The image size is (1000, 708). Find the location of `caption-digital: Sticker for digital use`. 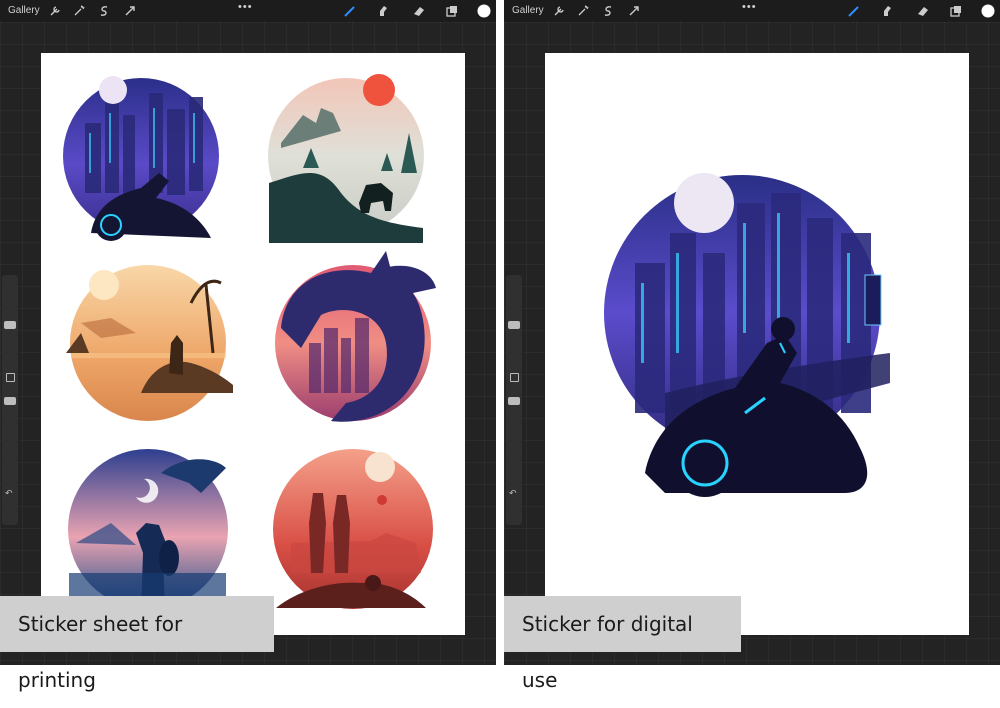

caption-digital: Sticker for digital use is located at coordinates (622, 644).